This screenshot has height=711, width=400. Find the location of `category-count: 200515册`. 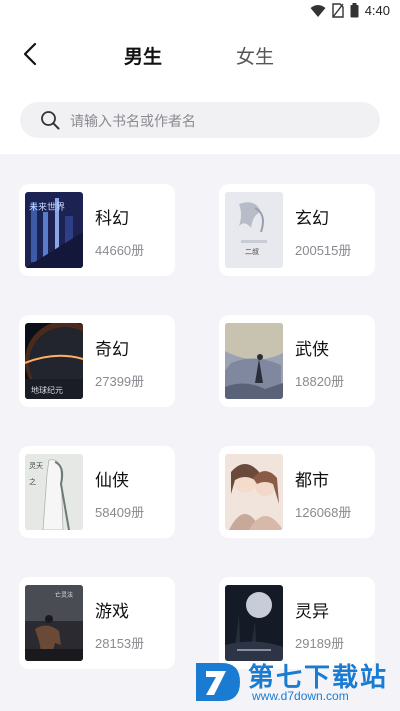

category-count: 200515册 is located at coordinates (323, 250).